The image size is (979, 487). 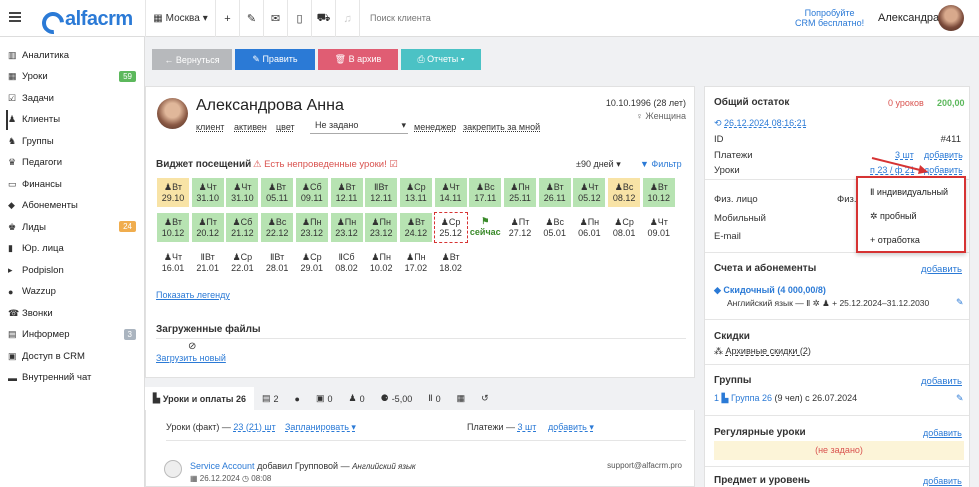 What do you see at coordinates (15, 17) in the screenshot?
I see `menu-icon` at bounding box center [15, 17].